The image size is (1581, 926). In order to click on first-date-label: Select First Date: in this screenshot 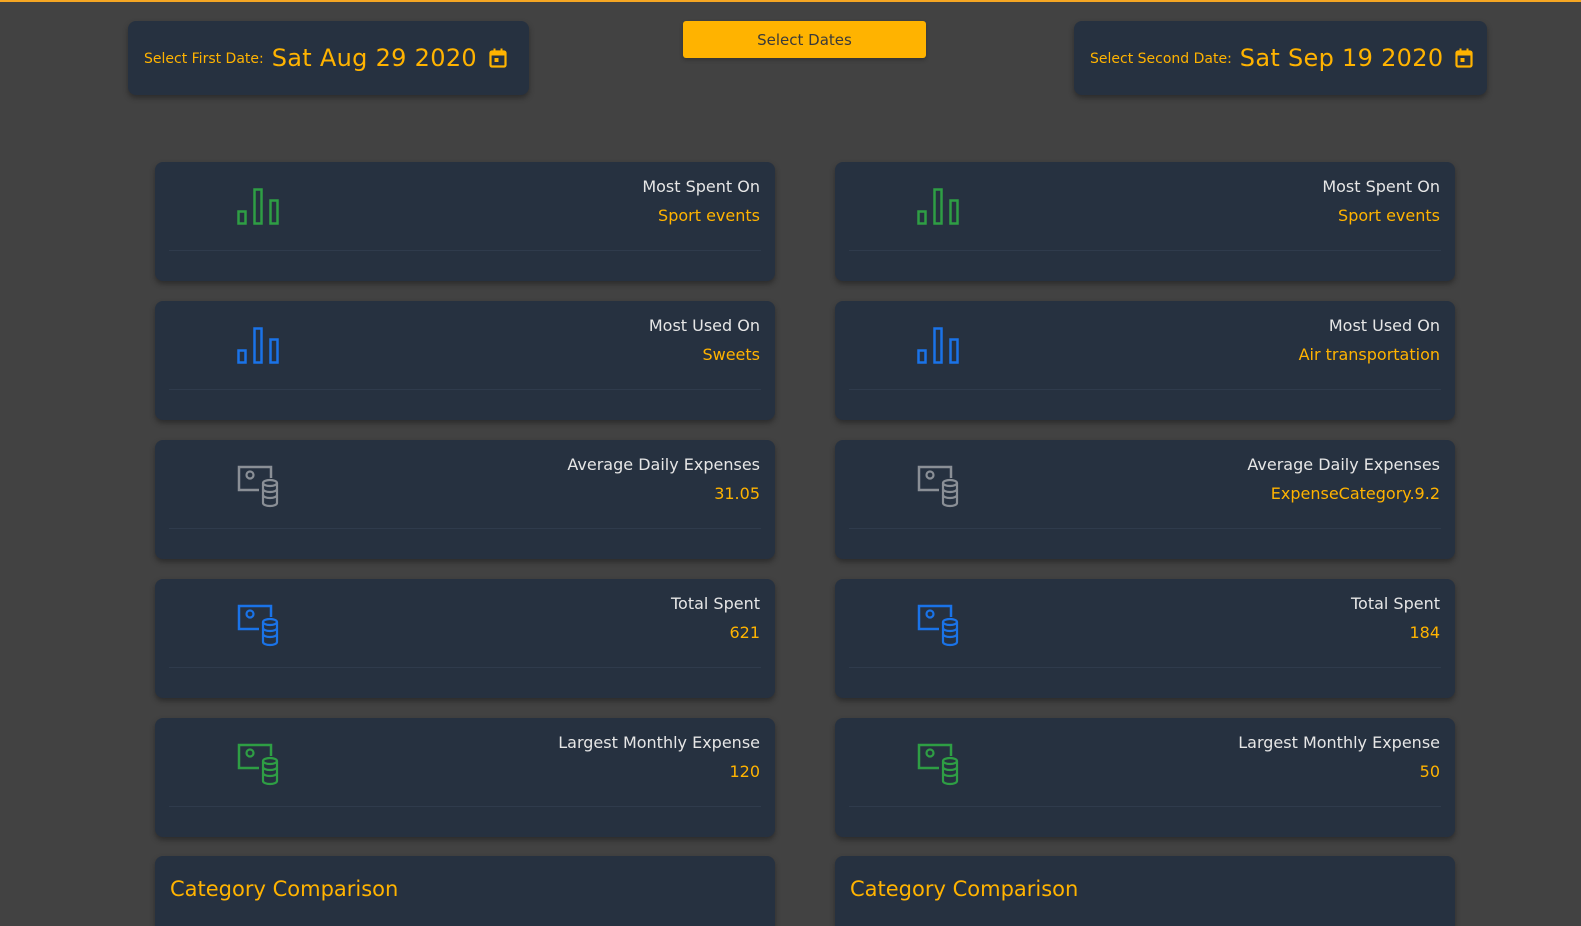, I will do `click(204, 59)`.